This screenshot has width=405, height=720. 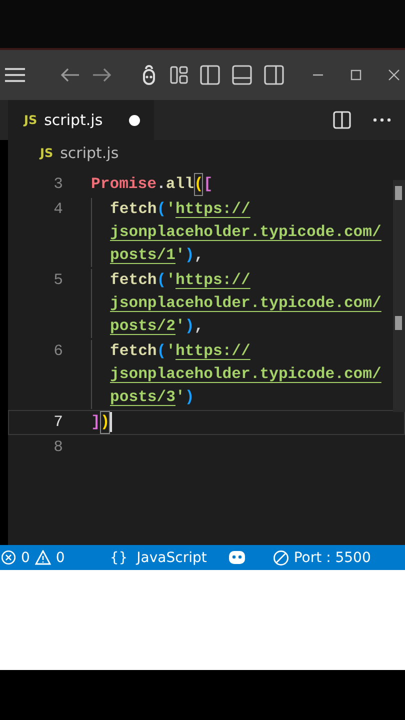 What do you see at coordinates (58, 209) in the screenshot?
I see `line-number: 4` at bounding box center [58, 209].